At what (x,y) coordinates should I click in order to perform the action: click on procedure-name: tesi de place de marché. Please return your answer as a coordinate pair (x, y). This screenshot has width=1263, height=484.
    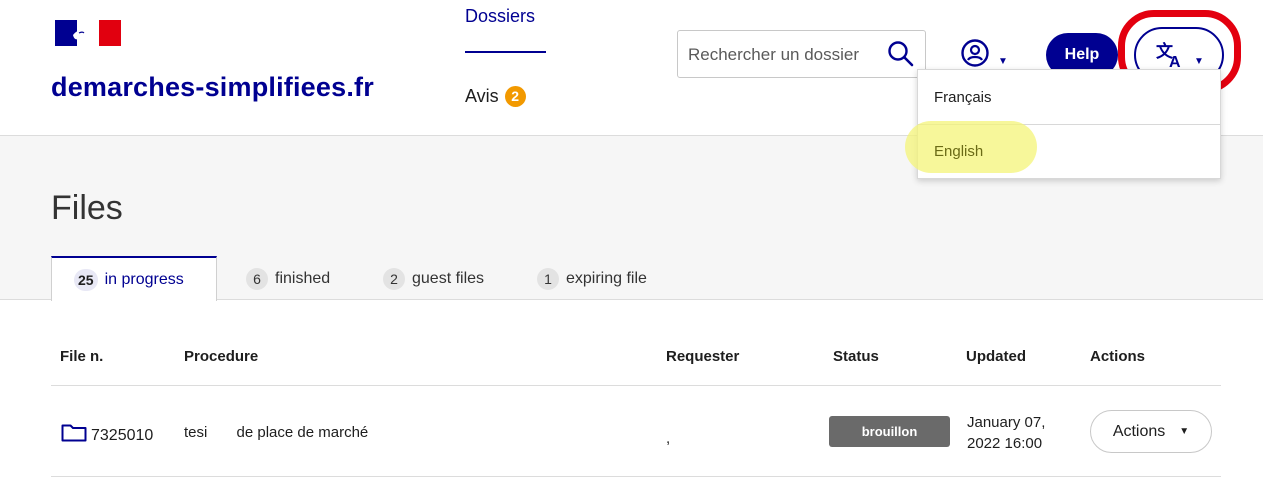
    Looking at the image, I should click on (276, 432).